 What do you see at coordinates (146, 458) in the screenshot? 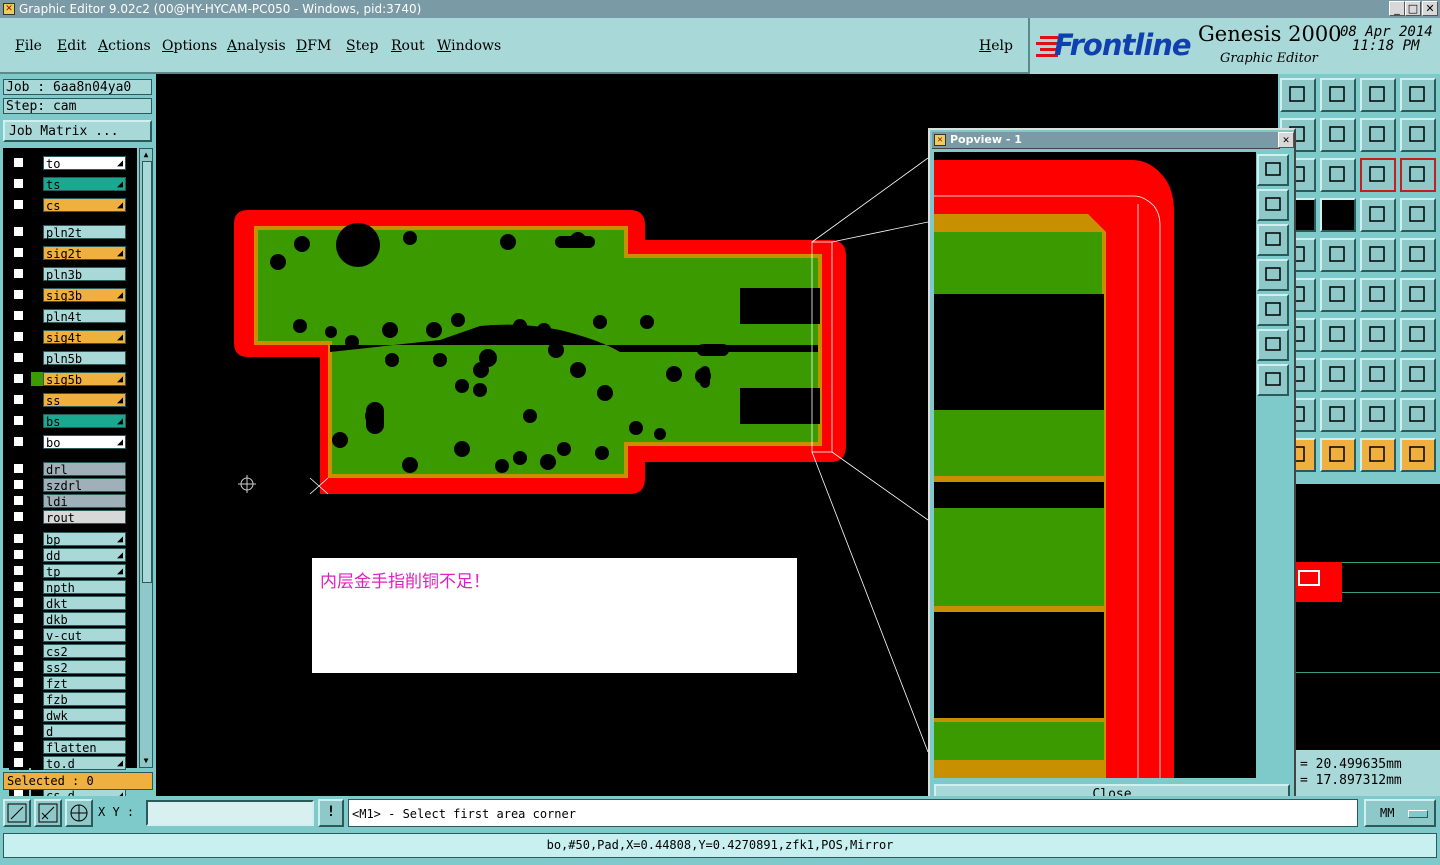
I see `layer-list-scrollbar: ▲ ▼` at bounding box center [146, 458].